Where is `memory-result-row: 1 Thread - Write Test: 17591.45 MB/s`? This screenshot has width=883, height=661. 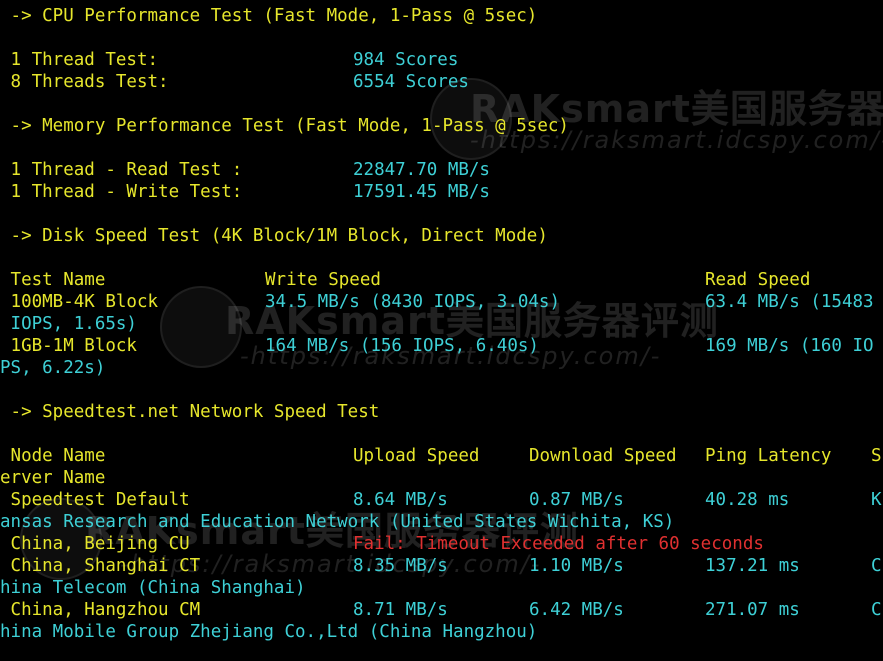
memory-result-row: 1 Thread - Write Test: 17591.45 MB/s is located at coordinates (441, 192).